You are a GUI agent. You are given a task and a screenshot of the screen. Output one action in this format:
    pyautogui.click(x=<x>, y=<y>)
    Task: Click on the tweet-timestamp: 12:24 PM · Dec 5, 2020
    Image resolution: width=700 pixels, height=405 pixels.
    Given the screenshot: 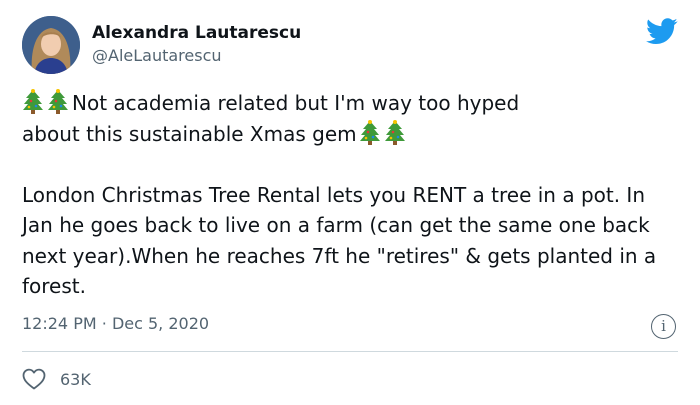 What is the action you would take?
    pyautogui.click(x=115, y=323)
    